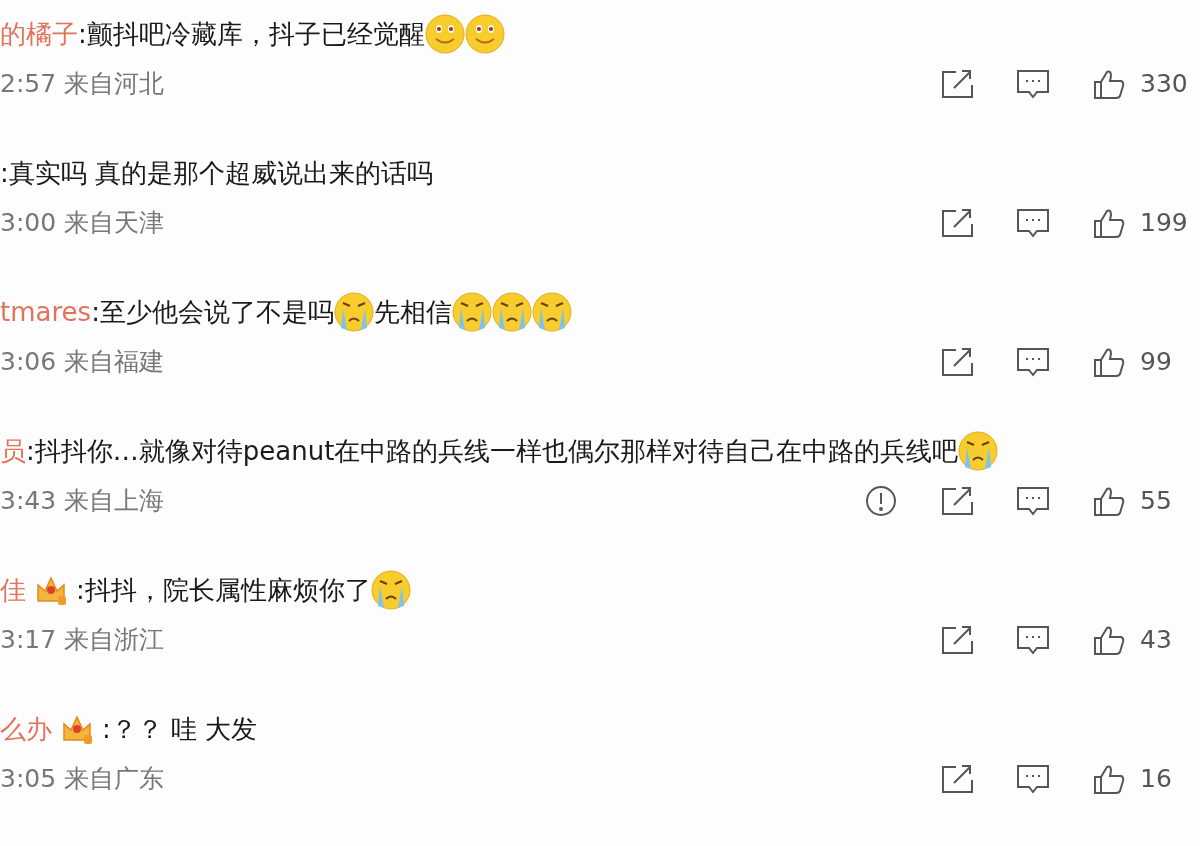 The height and width of the screenshot is (846, 1200). I want to click on username: tmares, so click(46, 312).